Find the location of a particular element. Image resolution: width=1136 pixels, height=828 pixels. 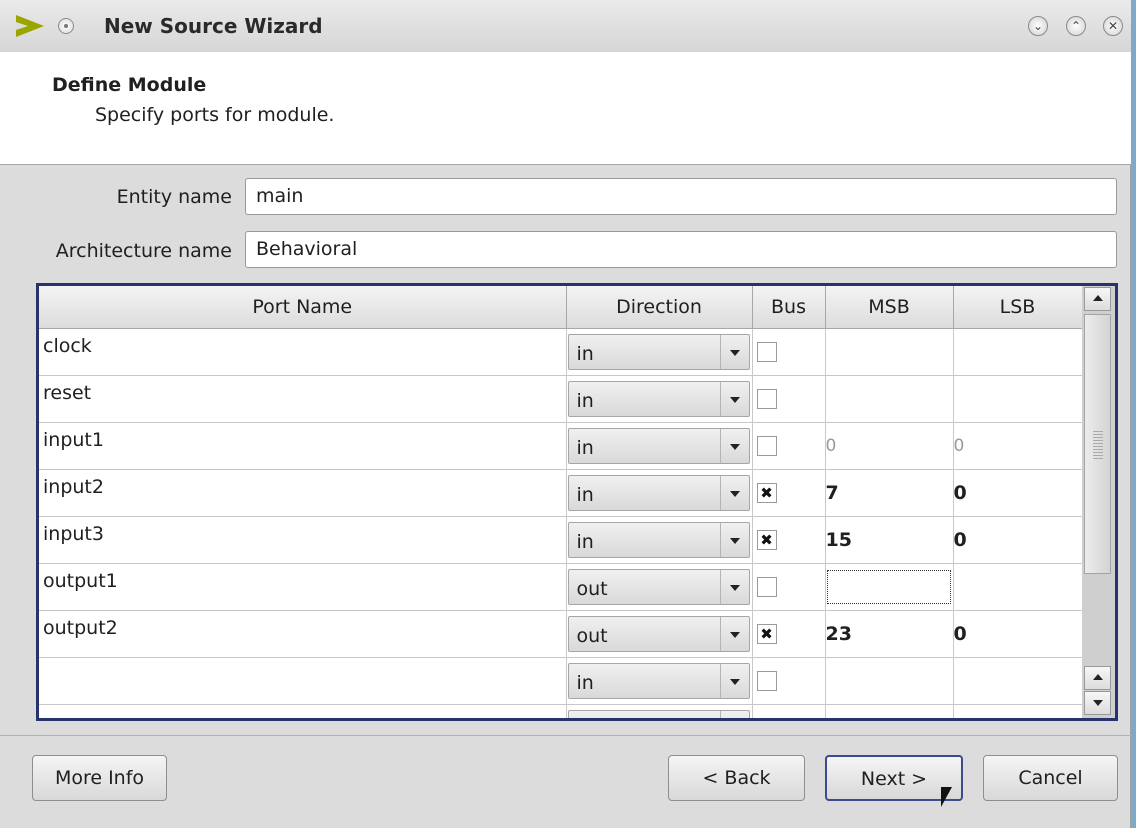

column-header-bus: Bus is located at coordinates (789, 307).